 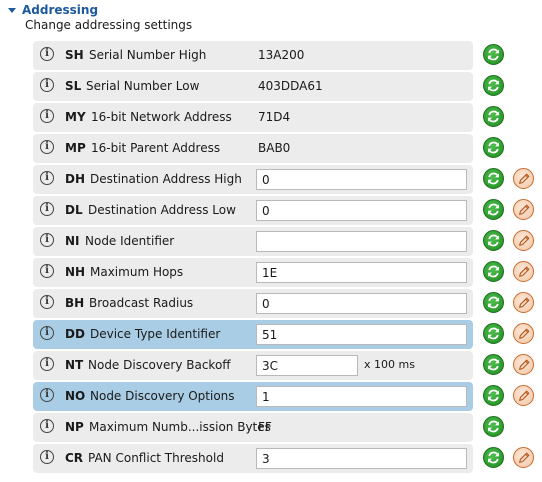 I want to click on setting-name: Serial Number Low, so click(x=143, y=86).